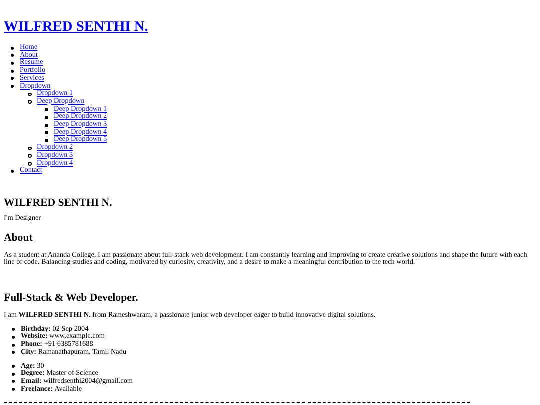  Describe the element at coordinates (59, 203) in the screenshot. I see `hero-name: WILFRED SENTHI N.` at that location.